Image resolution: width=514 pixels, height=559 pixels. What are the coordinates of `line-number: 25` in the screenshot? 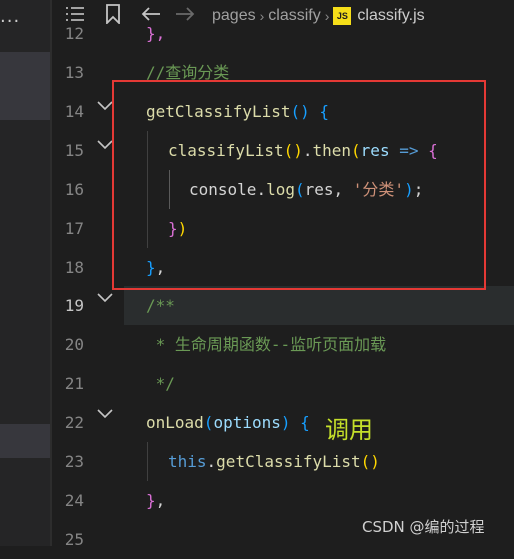 It's located at (74, 539).